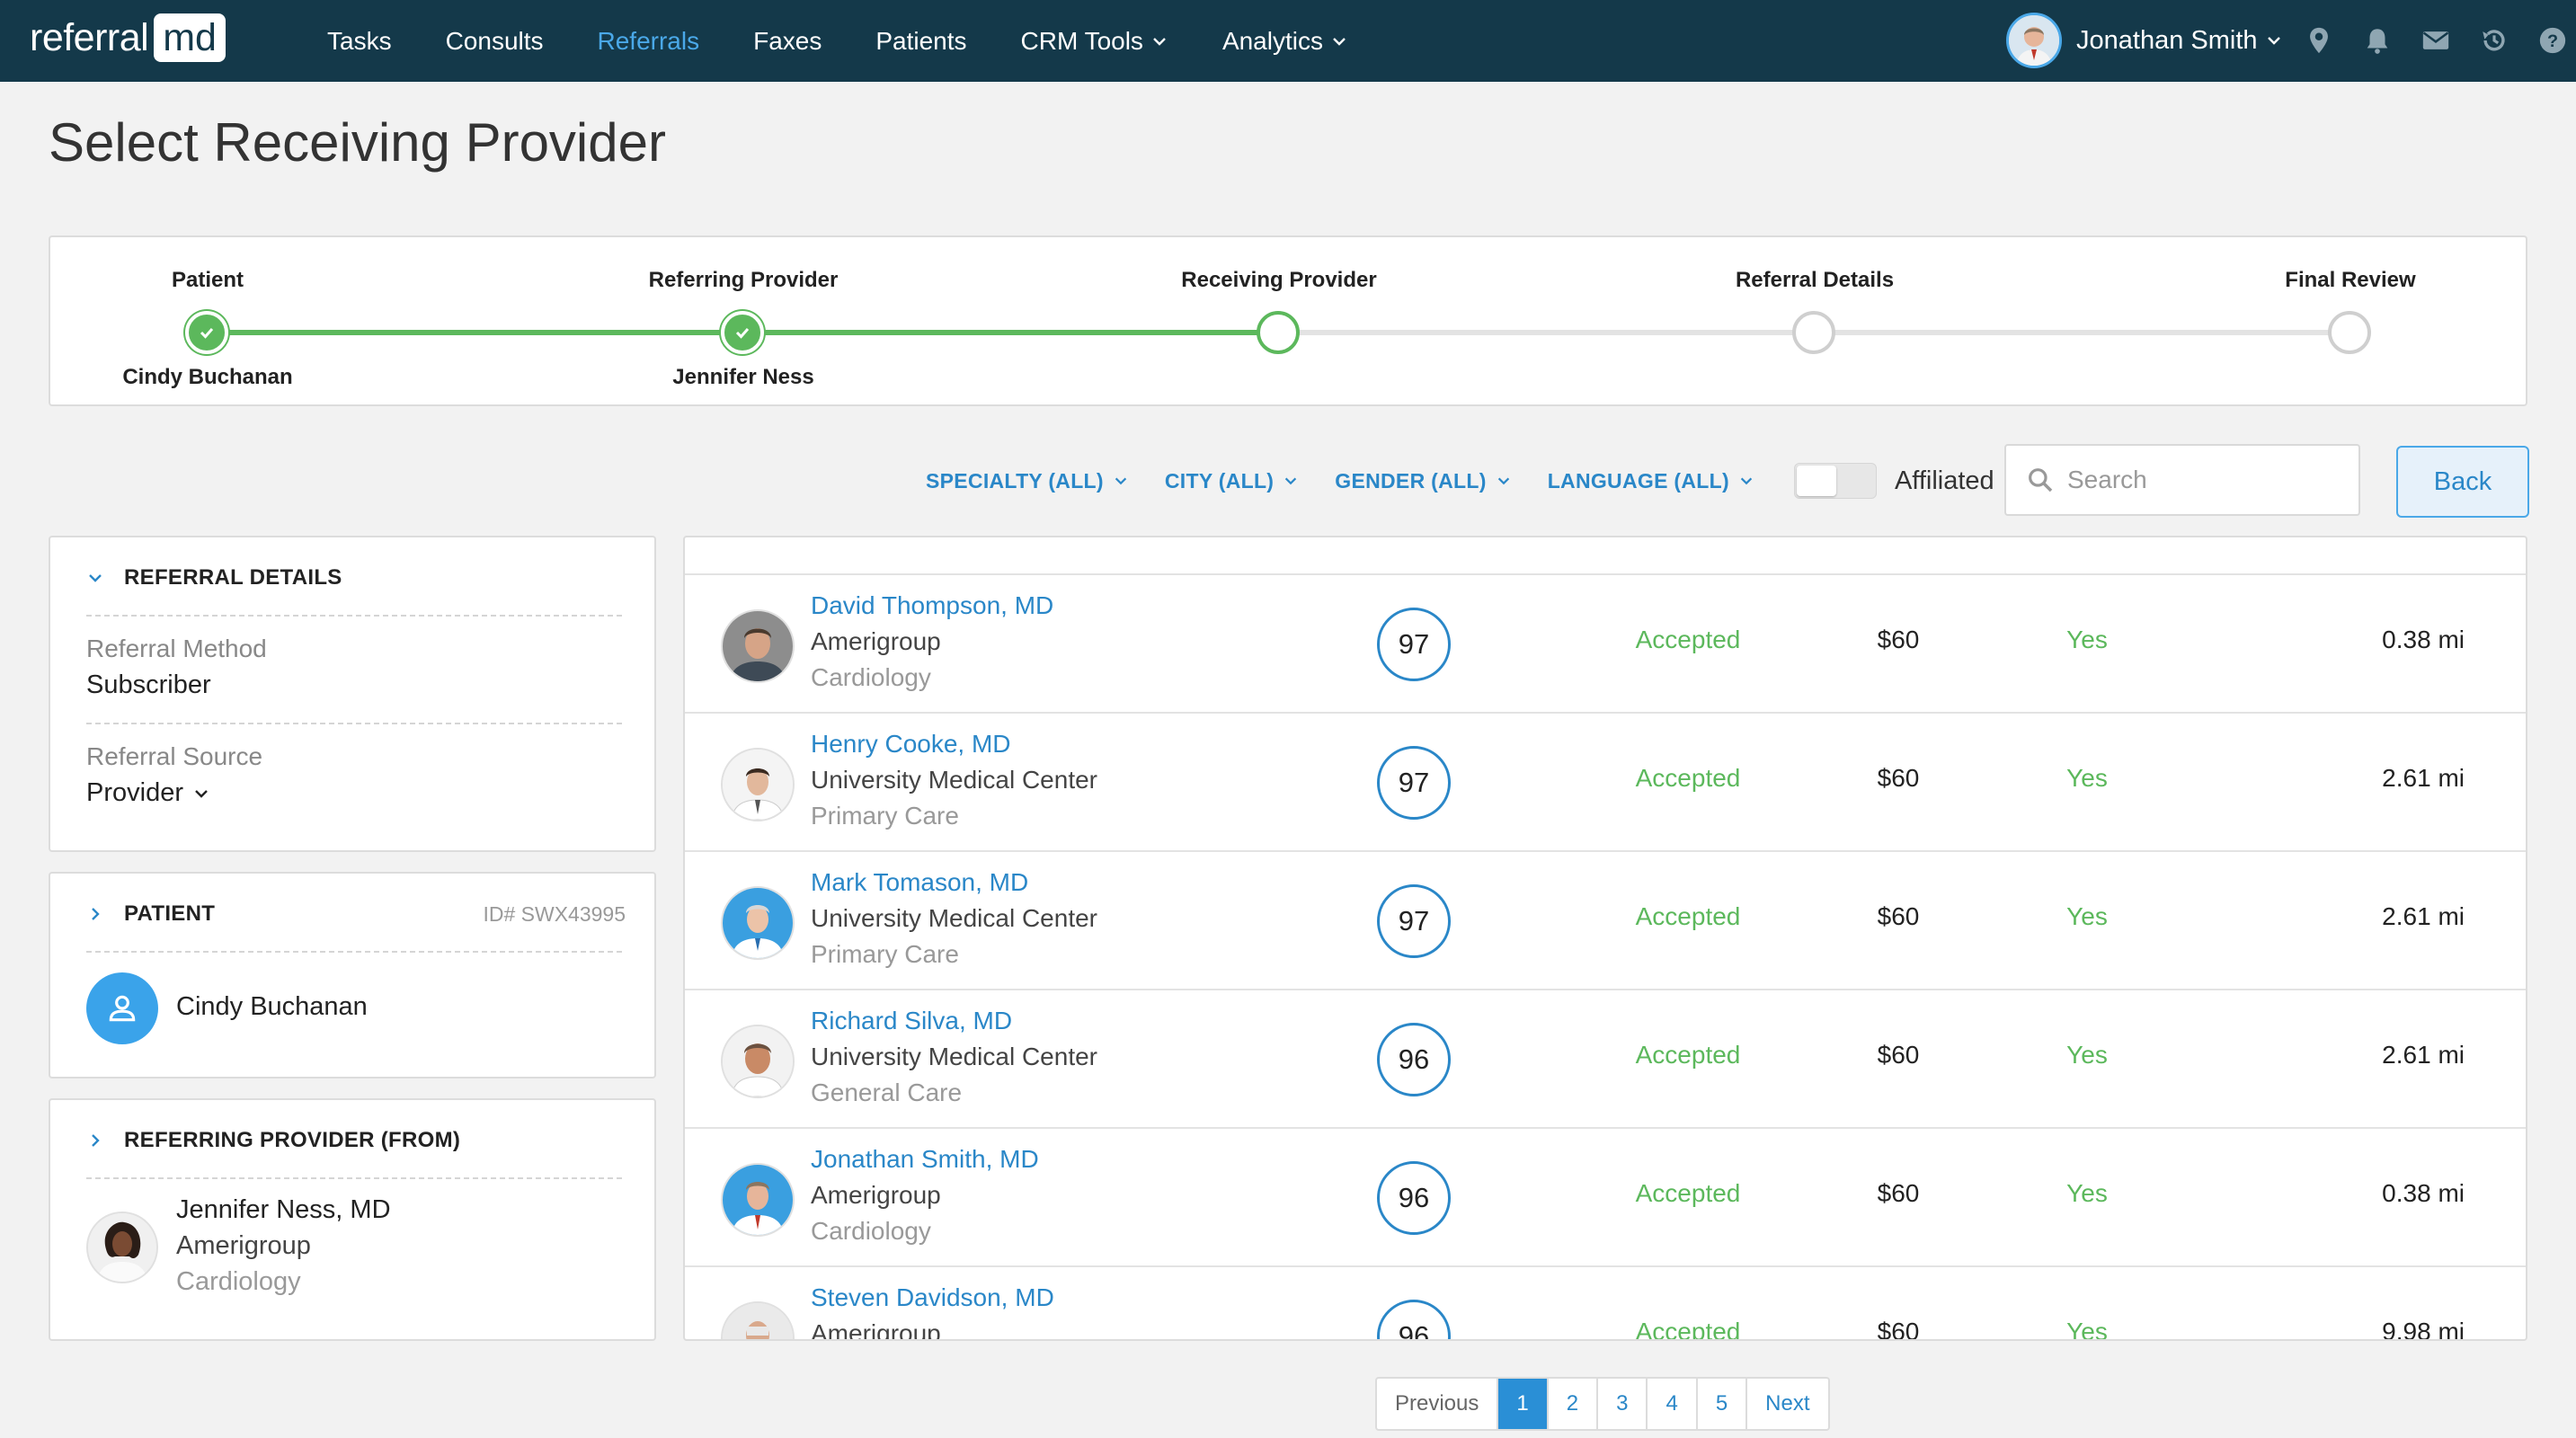 This screenshot has width=2576, height=1438. I want to click on step-receiving-provider: Receiving Provider, so click(1279, 322).